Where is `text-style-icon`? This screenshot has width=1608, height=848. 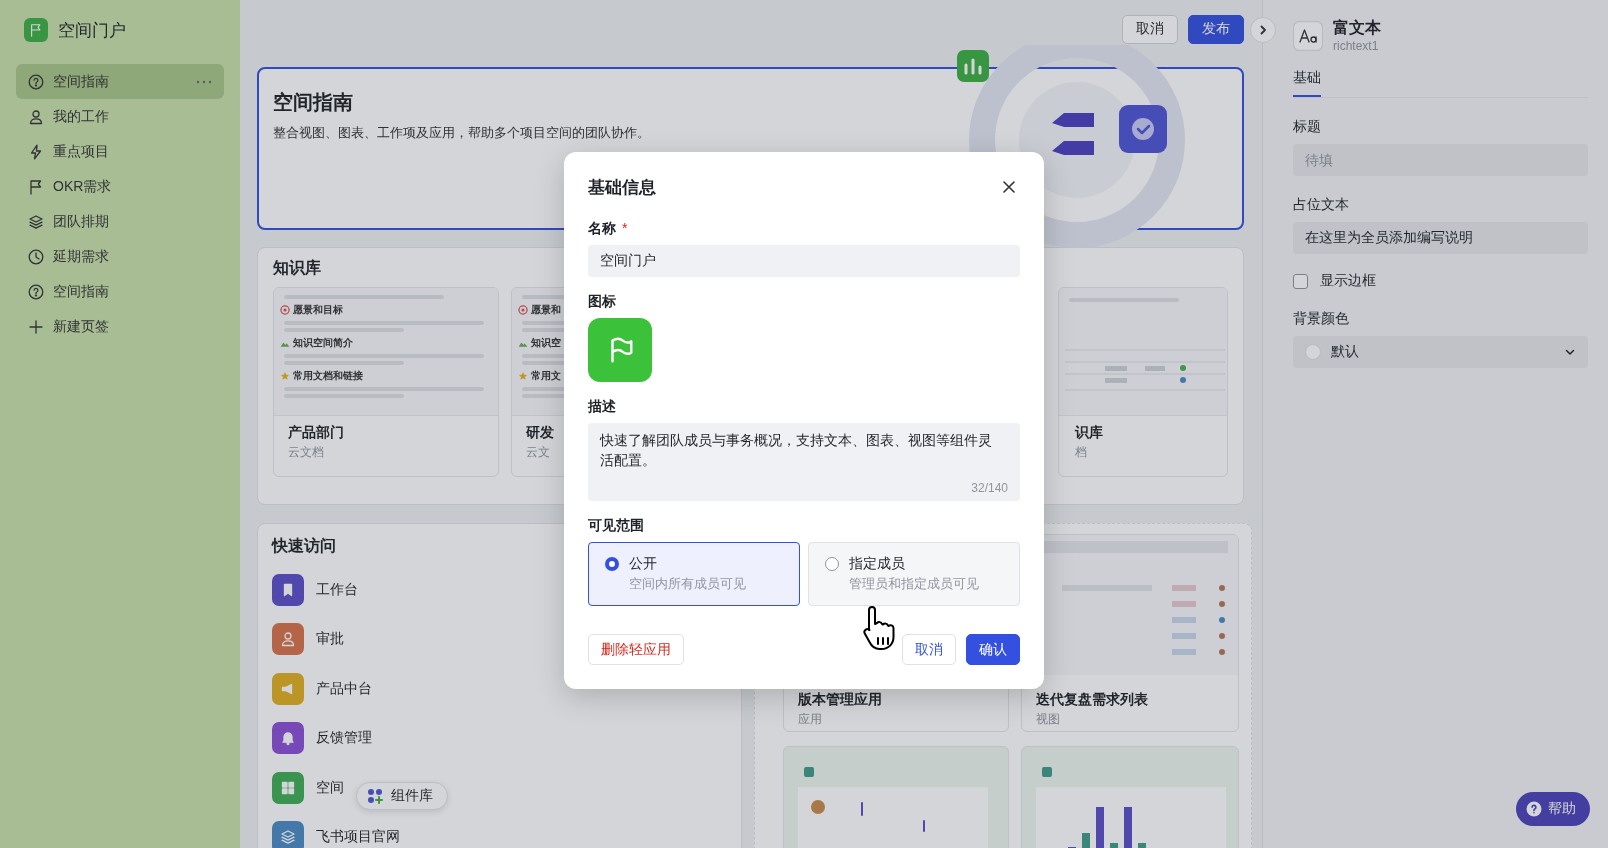 text-style-icon is located at coordinates (1308, 35).